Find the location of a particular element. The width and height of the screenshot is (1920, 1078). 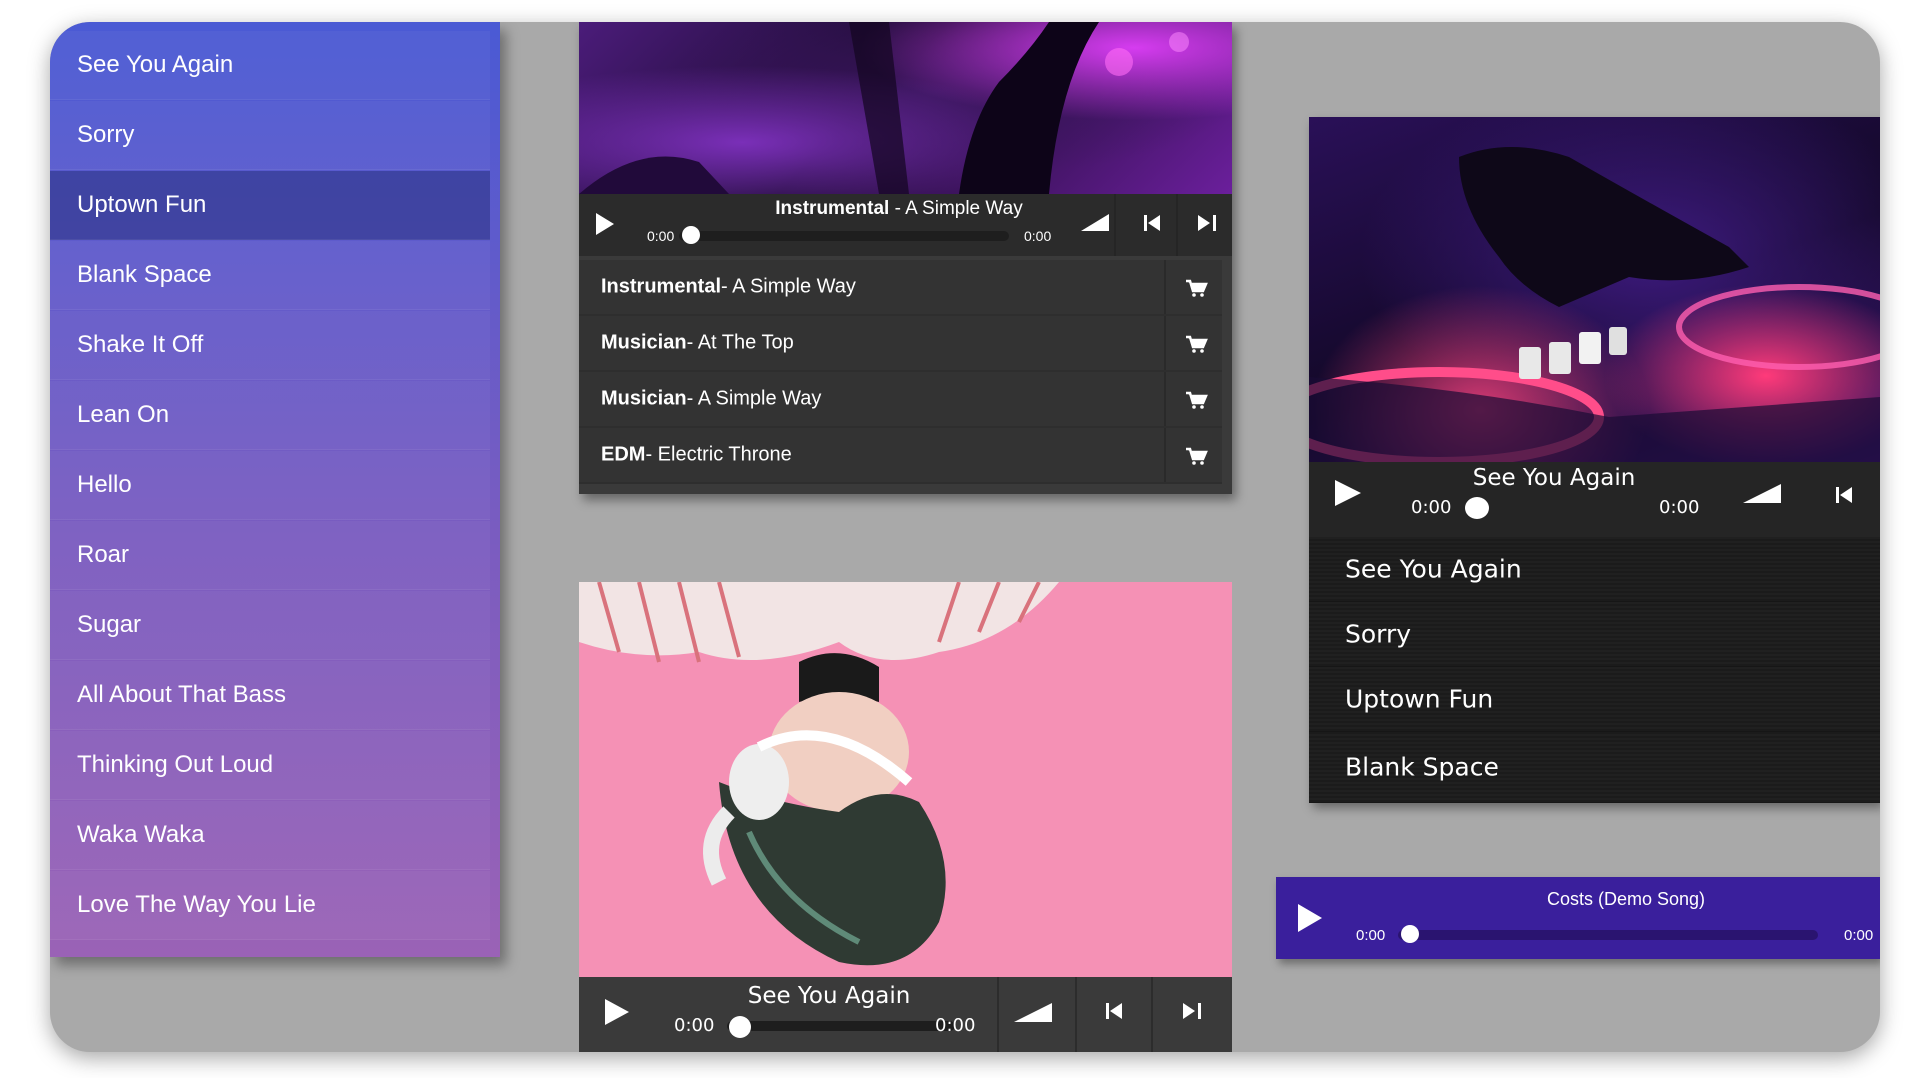

playlist-item: All About That Bass is located at coordinates (270, 695).